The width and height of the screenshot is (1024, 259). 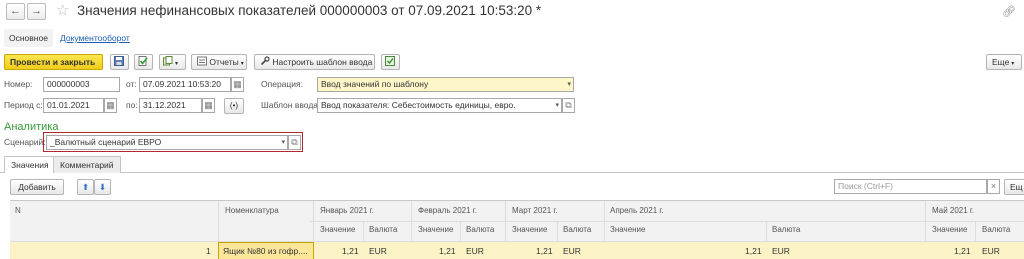 What do you see at coordinates (347, 210) in the screenshot?
I see `header-jan: Январь 2021 г.` at bounding box center [347, 210].